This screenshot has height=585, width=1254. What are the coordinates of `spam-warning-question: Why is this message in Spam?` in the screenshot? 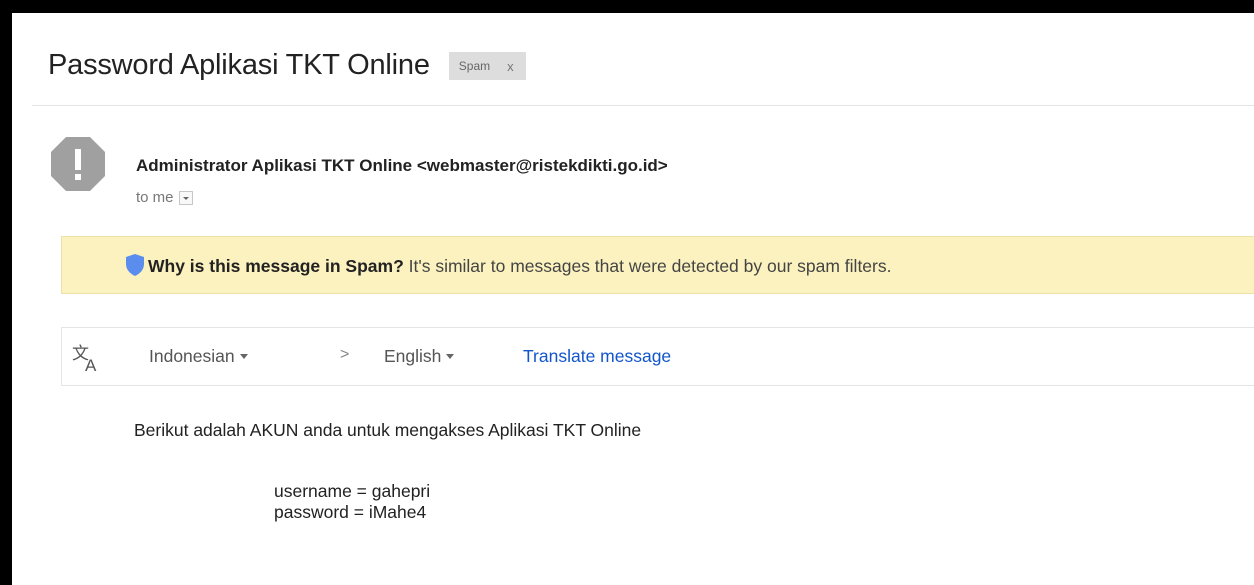 It's located at (276, 266).